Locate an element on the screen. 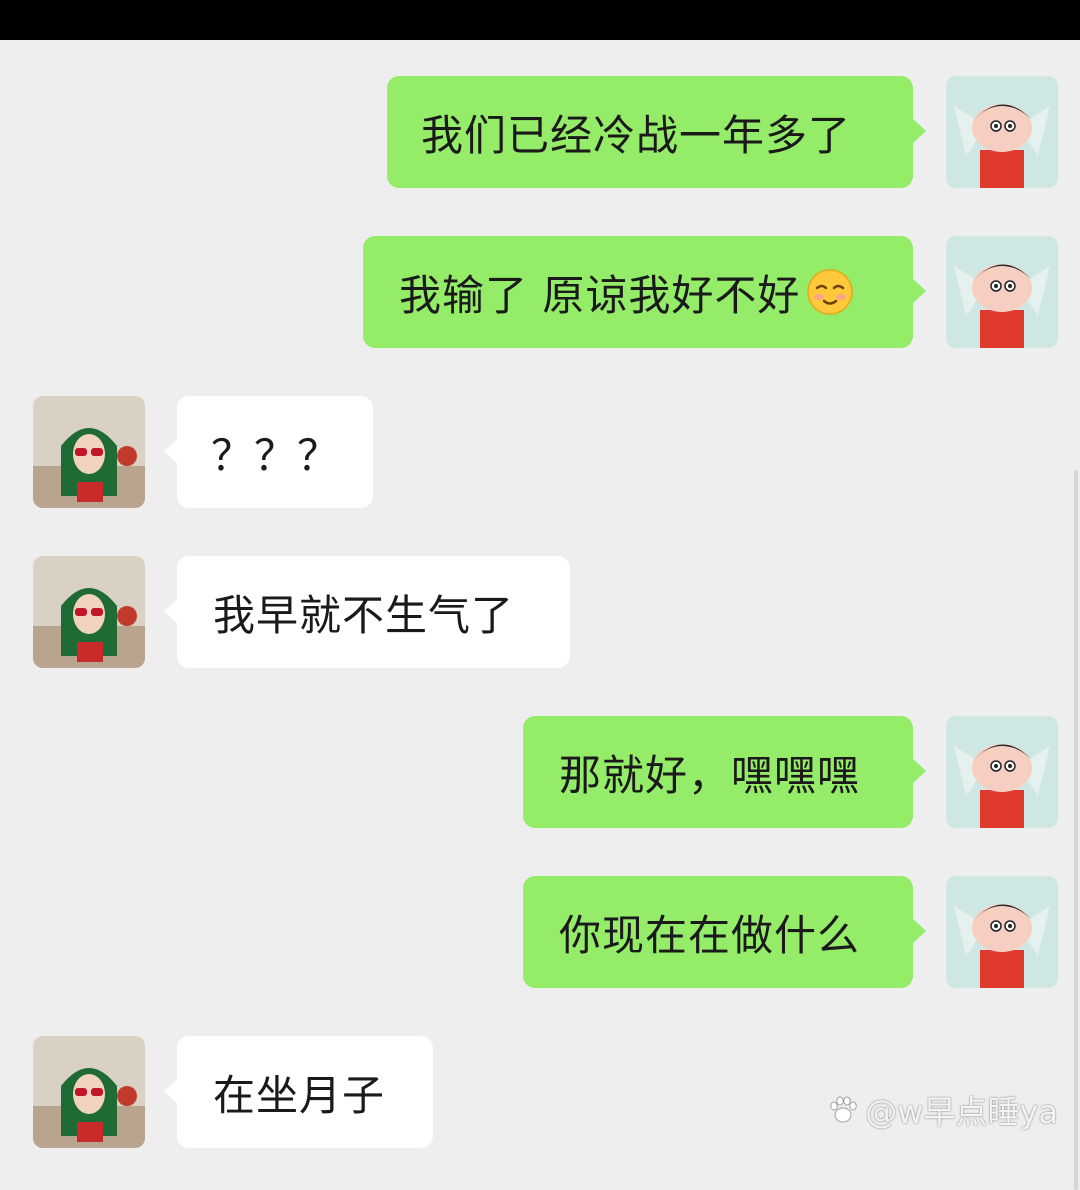  message-bubble-incoming: ？？？ is located at coordinates (275, 452).